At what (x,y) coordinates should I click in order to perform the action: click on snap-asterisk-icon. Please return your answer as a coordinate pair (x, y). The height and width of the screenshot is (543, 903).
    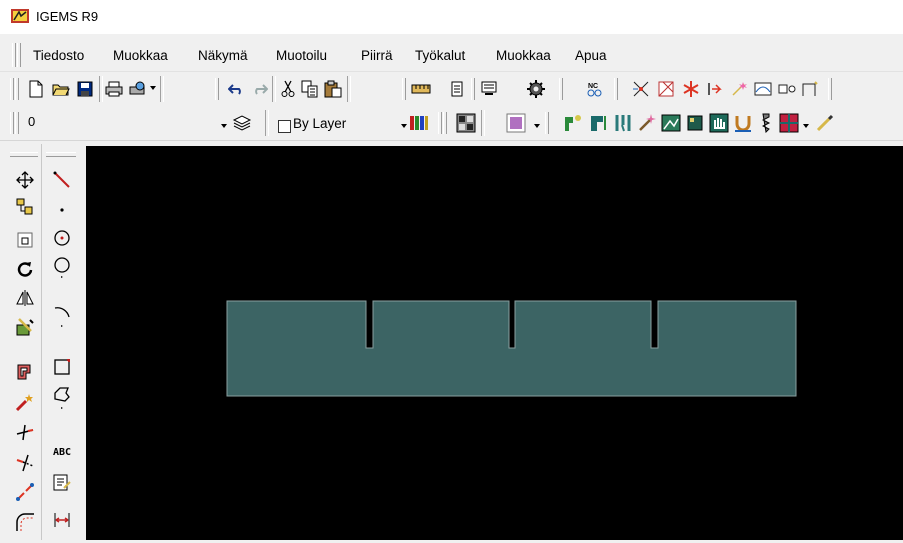
    Looking at the image, I should click on (691, 89).